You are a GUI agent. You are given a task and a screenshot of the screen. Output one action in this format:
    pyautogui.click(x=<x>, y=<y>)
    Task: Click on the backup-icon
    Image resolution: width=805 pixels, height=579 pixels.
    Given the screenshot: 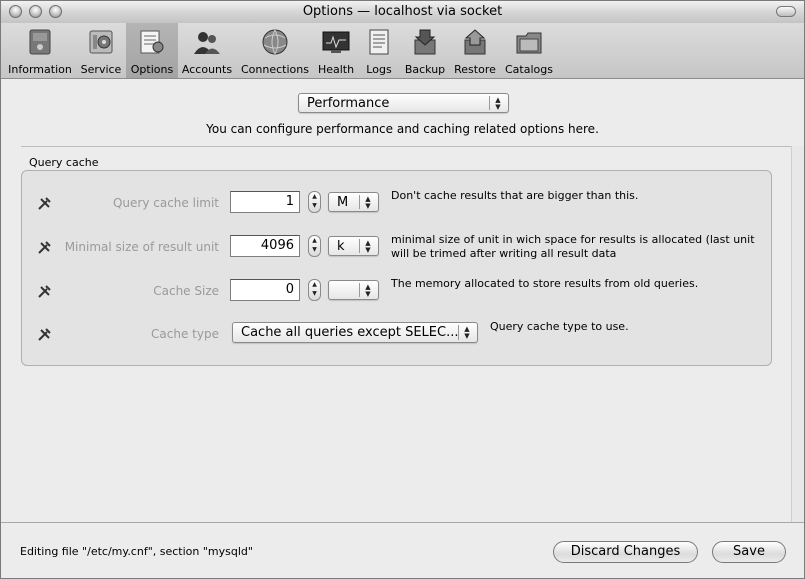 What is the action you would take?
    pyautogui.click(x=425, y=42)
    